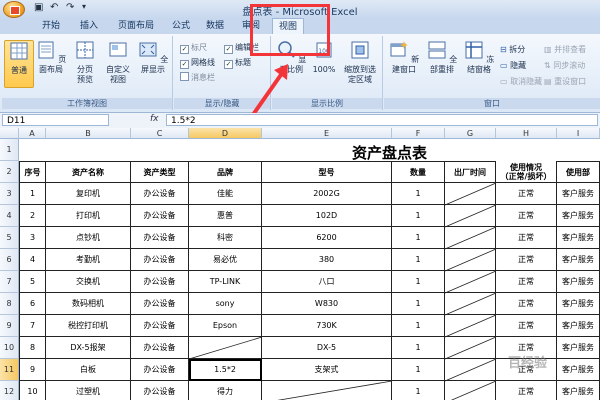 Image resolution: width=600 pixels, height=400 pixels. Describe the element at coordinates (479, 57) in the screenshot. I see `freeze-panes-button: 冻结窗格` at that location.